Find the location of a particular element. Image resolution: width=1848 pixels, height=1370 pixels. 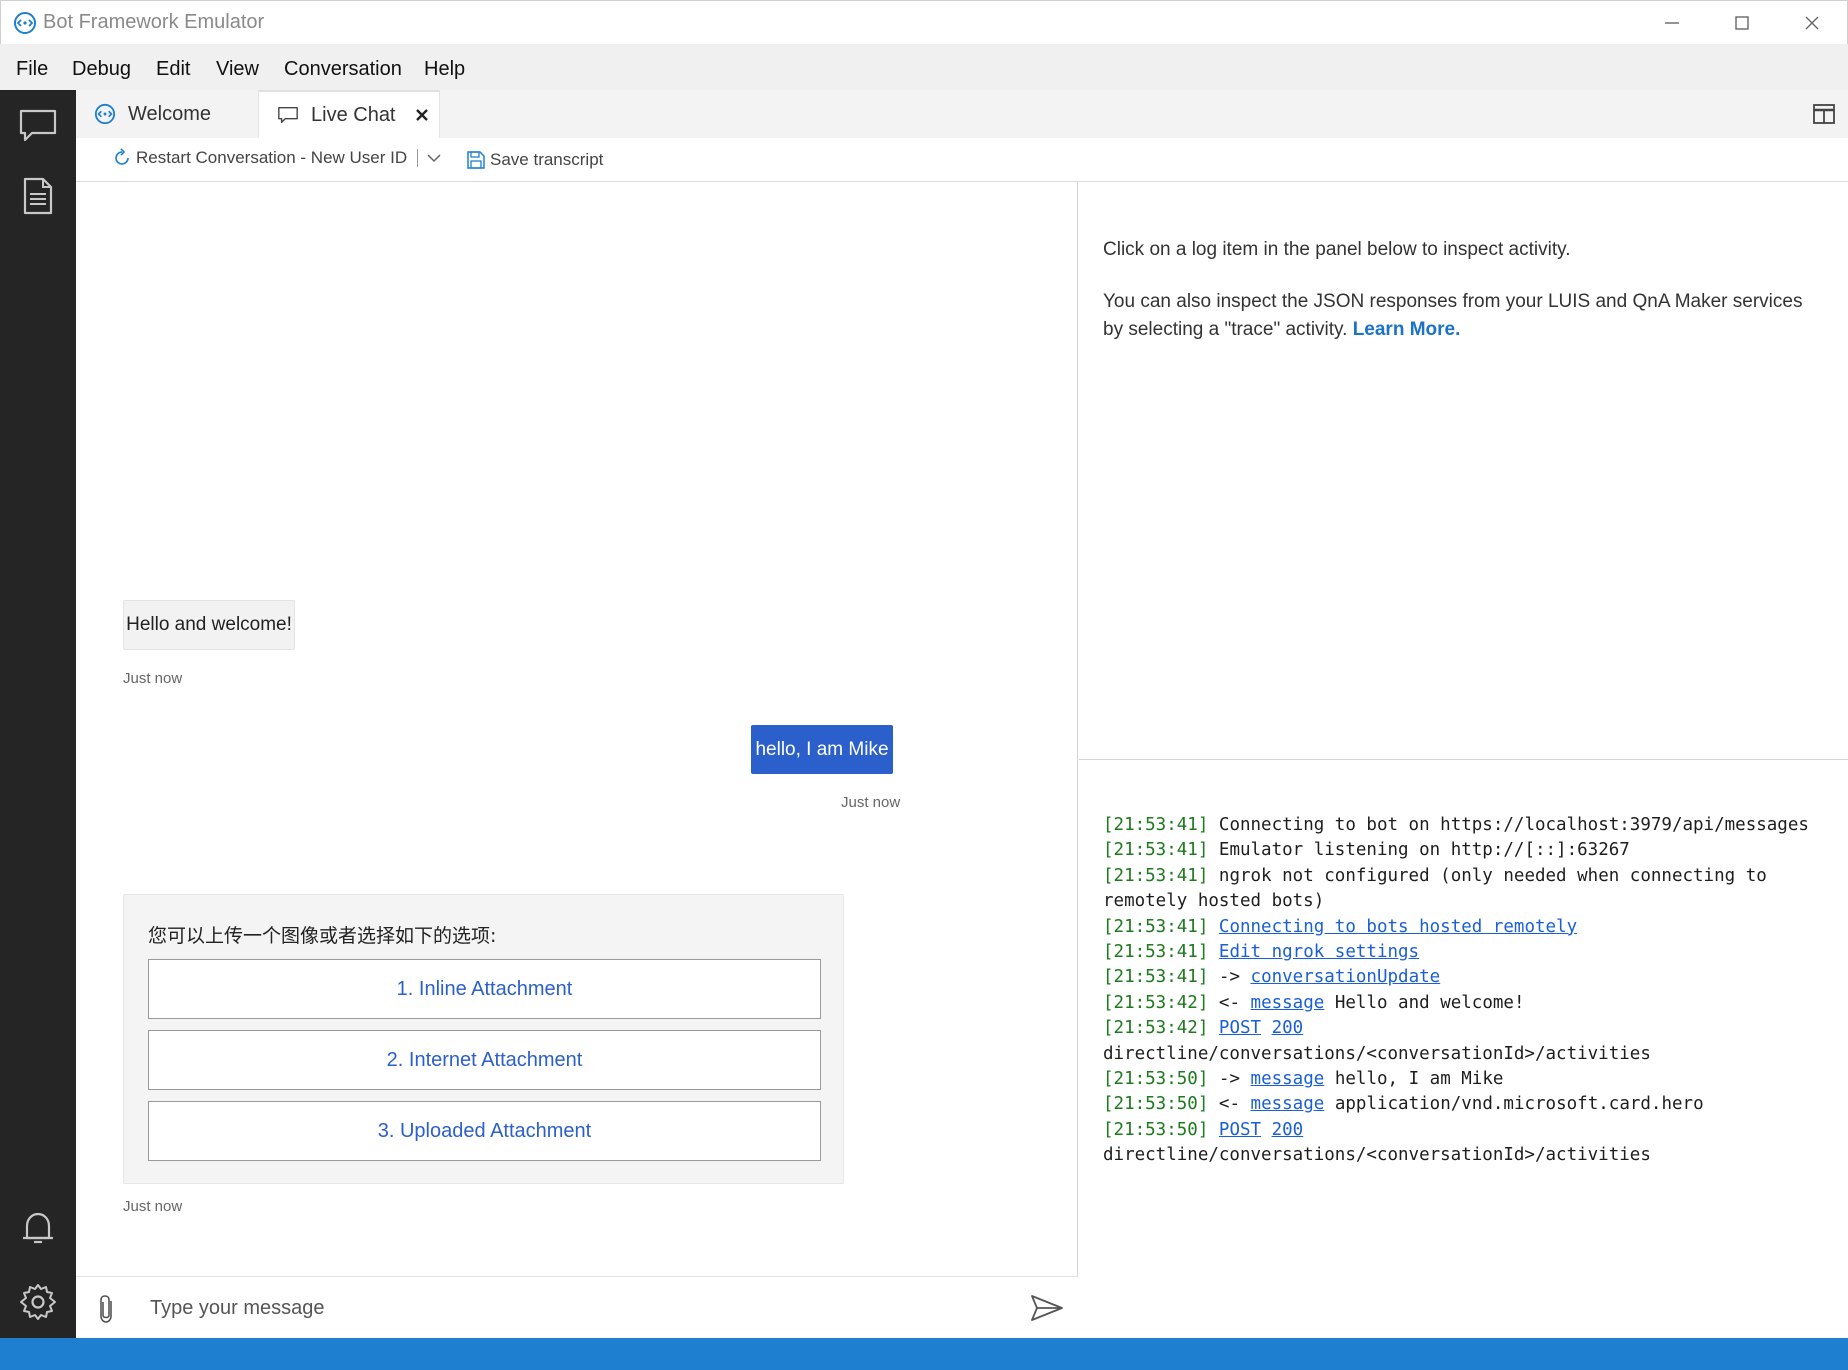

status-bar is located at coordinates (924, 1354).